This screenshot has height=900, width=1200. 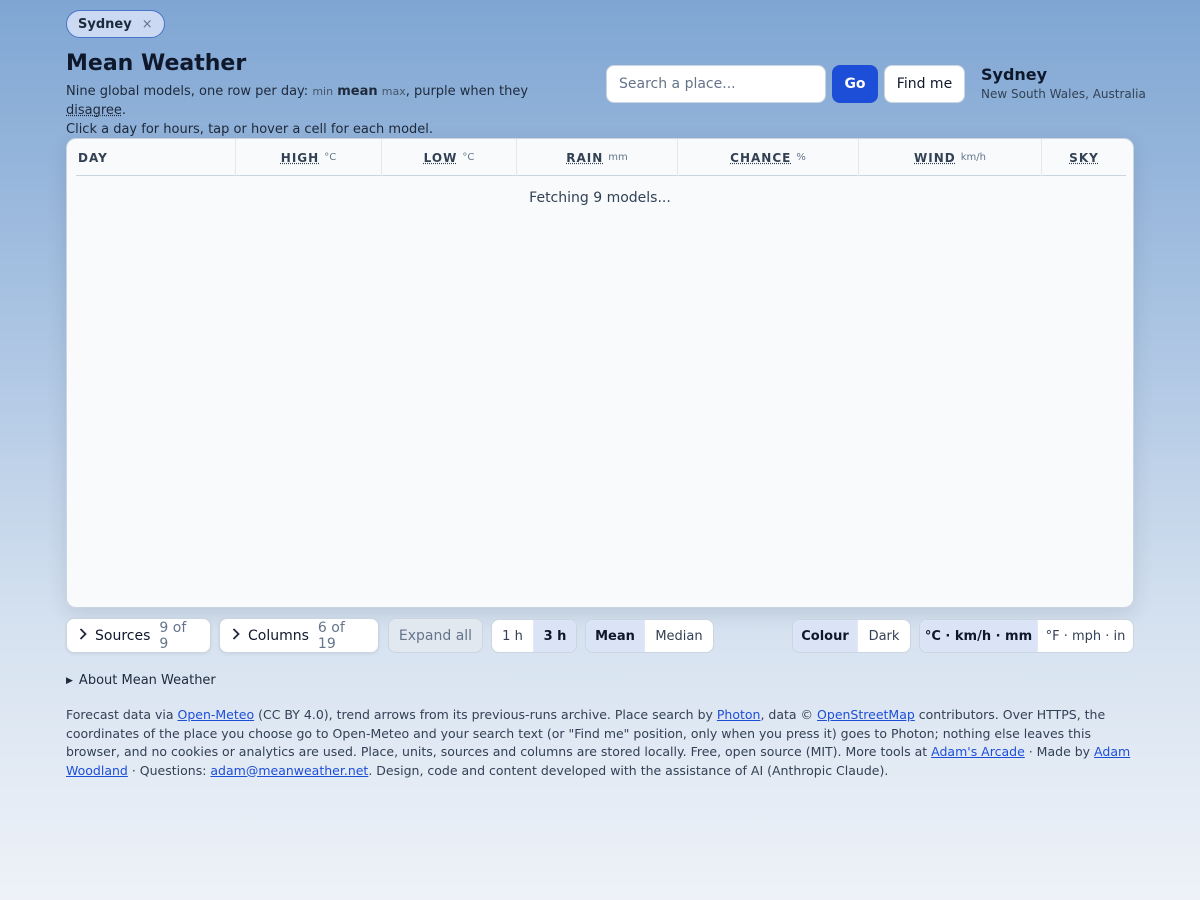 What do you see at coordinates (330, 157) in the screenshot?
I see `col-high-unit: °C` at bounding box center [330, 157].